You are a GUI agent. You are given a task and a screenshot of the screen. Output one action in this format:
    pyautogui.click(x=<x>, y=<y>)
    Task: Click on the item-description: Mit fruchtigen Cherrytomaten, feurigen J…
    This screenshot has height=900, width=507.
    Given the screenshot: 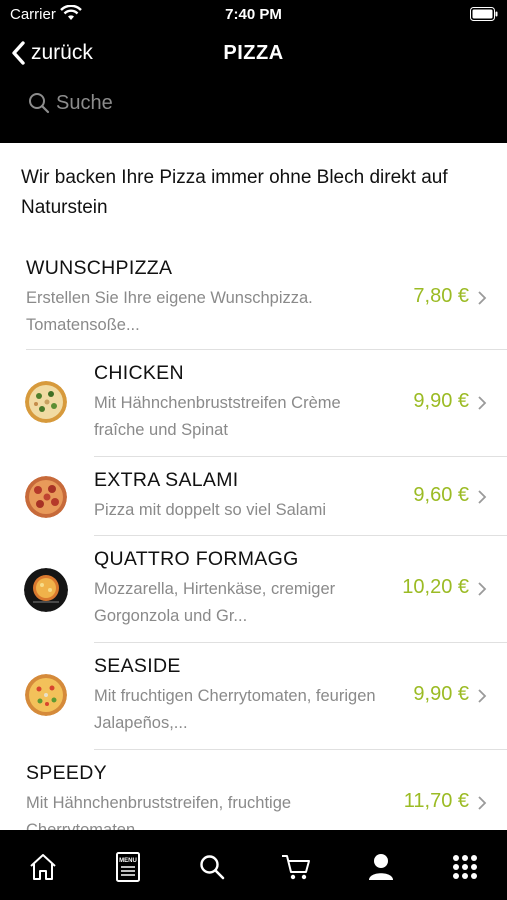 What is the action you would take?
    pyautogui.click(x=235, y=709)
    